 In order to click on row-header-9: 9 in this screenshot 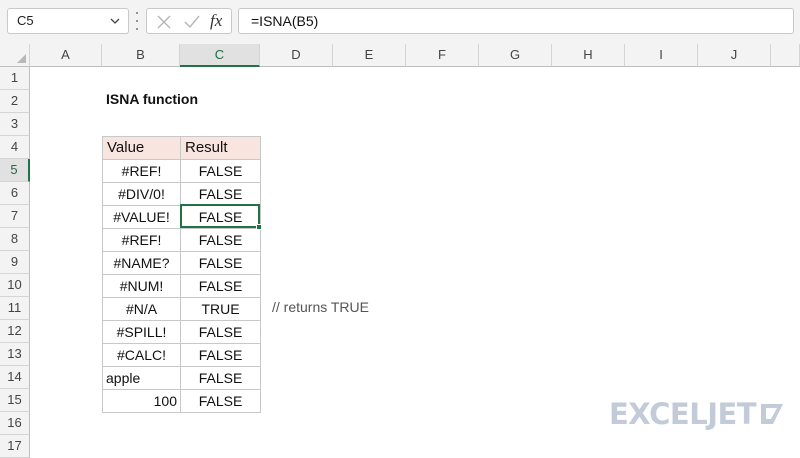, I will do `click(15, 262)`.